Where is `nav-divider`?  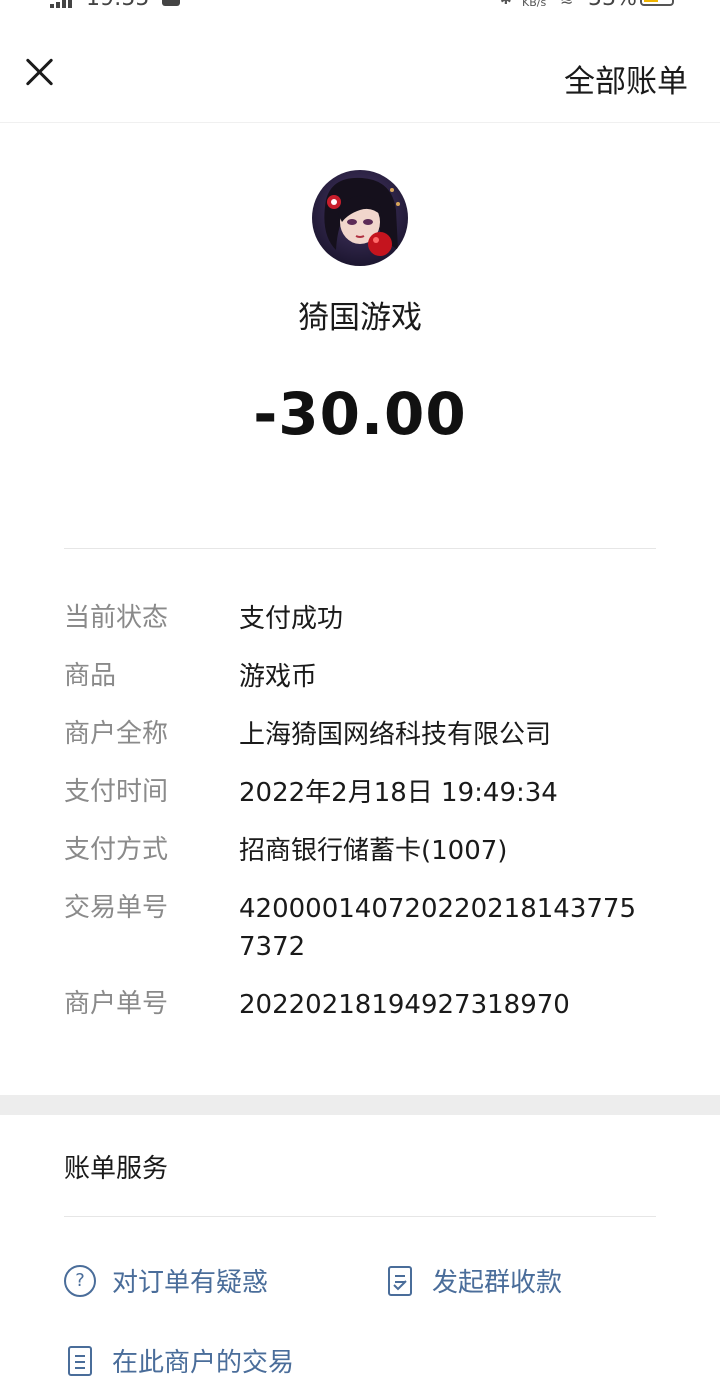
nav-divider is located at coordinates (360, 122).